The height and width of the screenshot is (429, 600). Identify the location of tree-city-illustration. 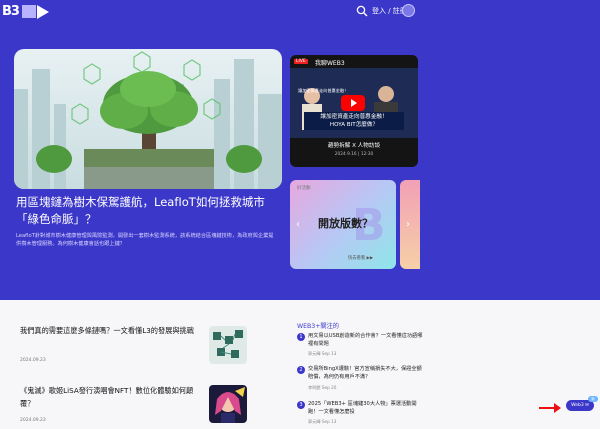
(148, 119).